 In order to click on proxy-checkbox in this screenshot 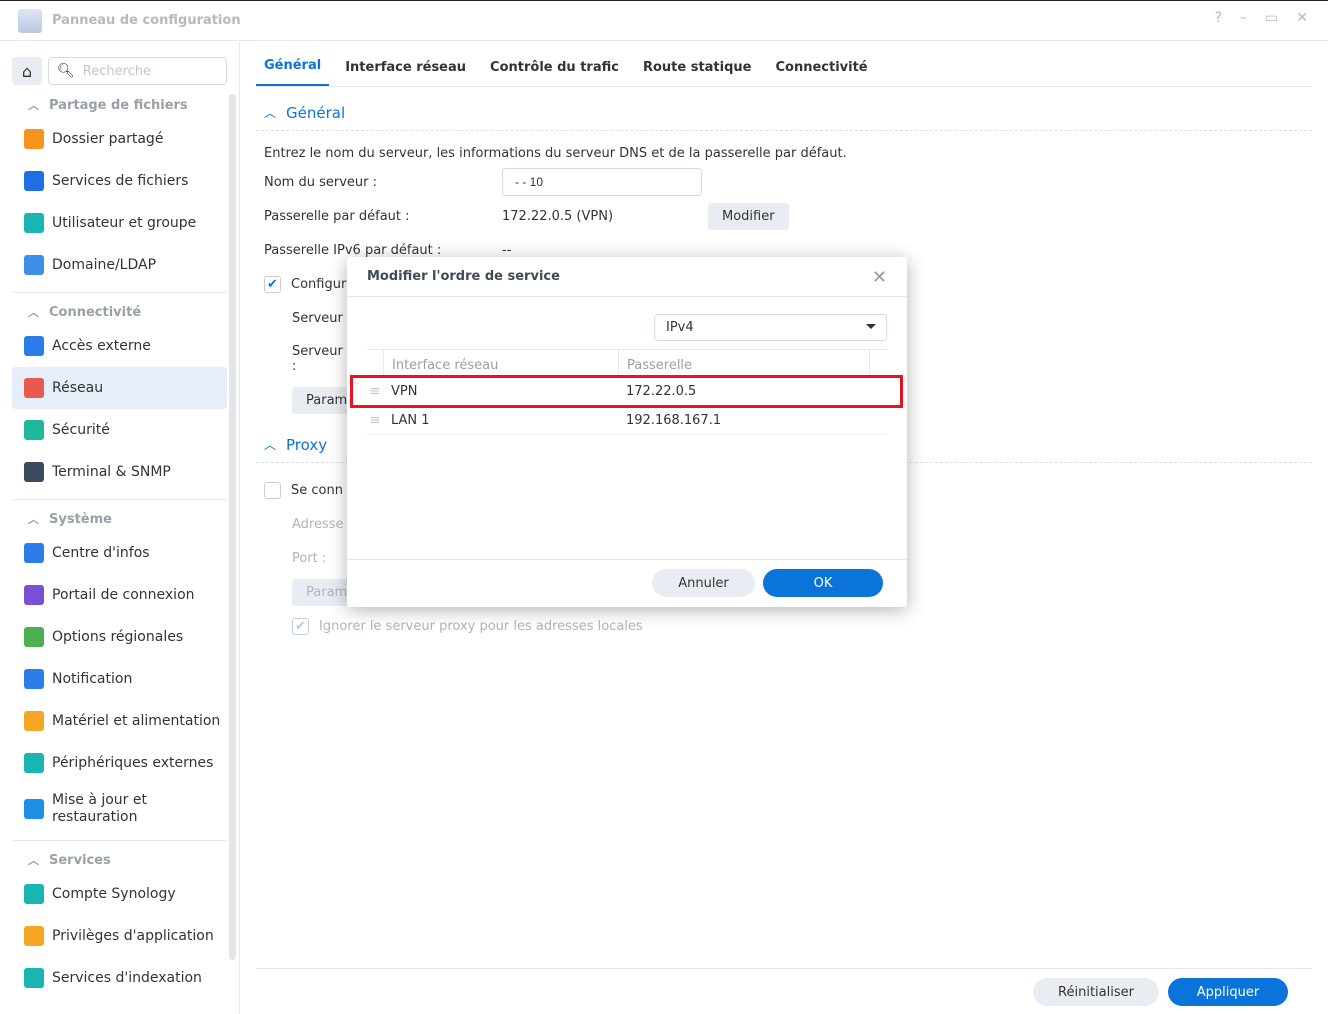, I will do `click(272, 490)`.